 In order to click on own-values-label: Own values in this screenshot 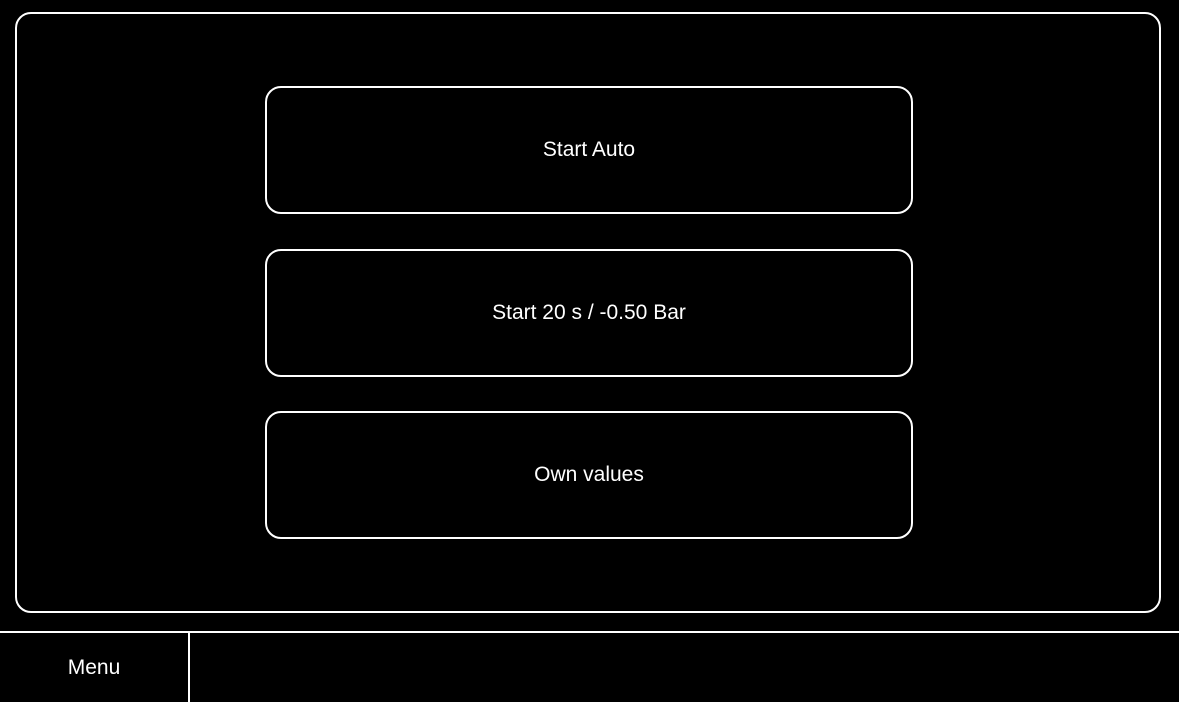, I will do `click(589, 474)`.